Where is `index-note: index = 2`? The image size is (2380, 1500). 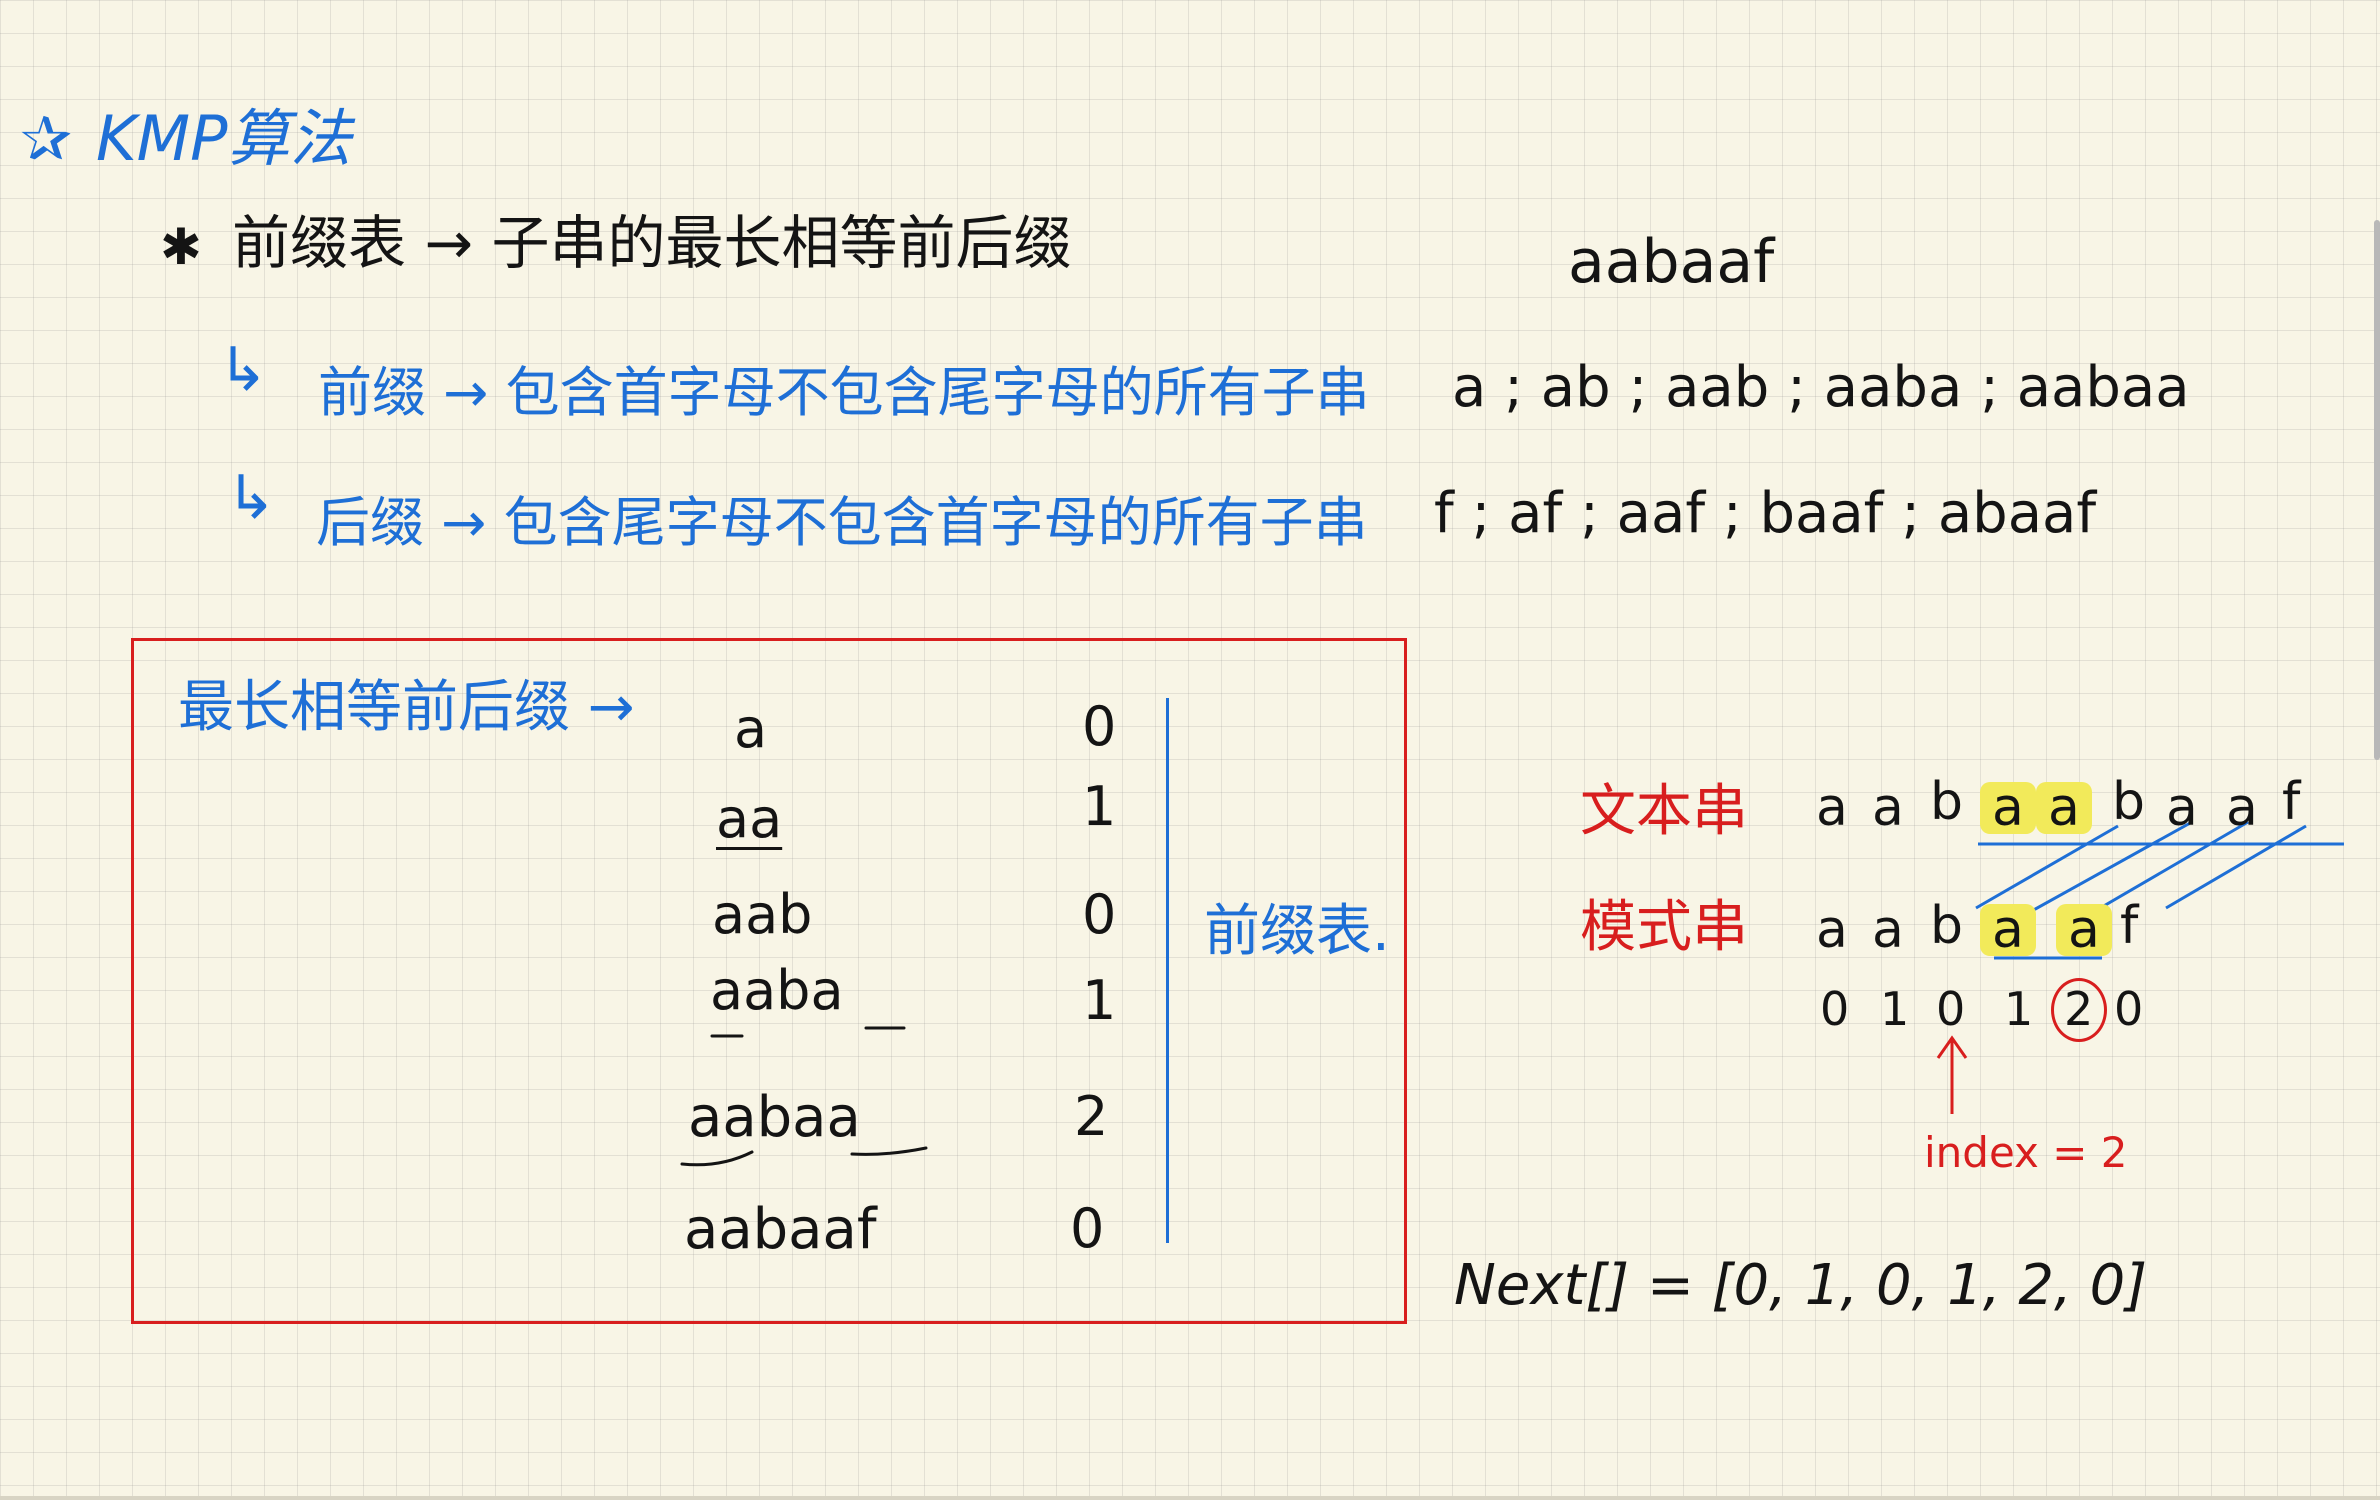 index-note: index = 2 is located at coordinates (2026, 1152).